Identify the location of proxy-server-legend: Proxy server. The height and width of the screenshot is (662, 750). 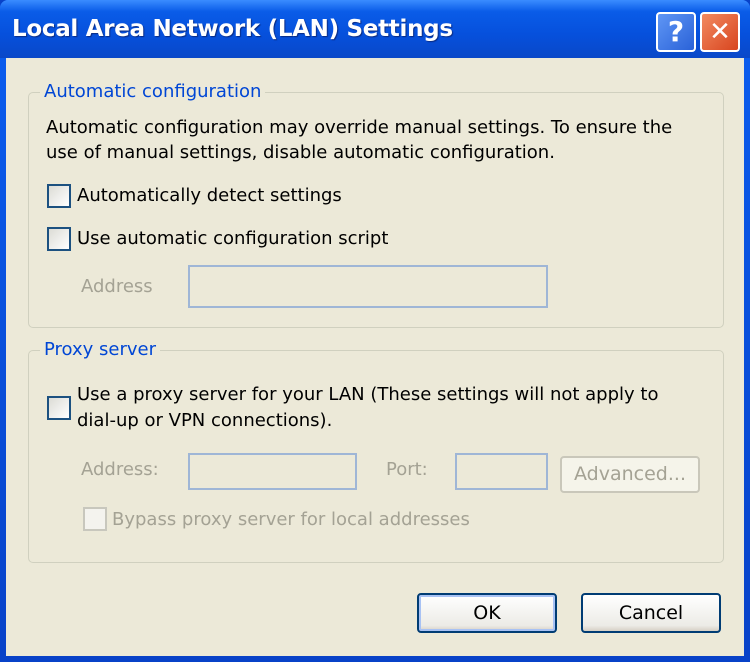
(100, 350).